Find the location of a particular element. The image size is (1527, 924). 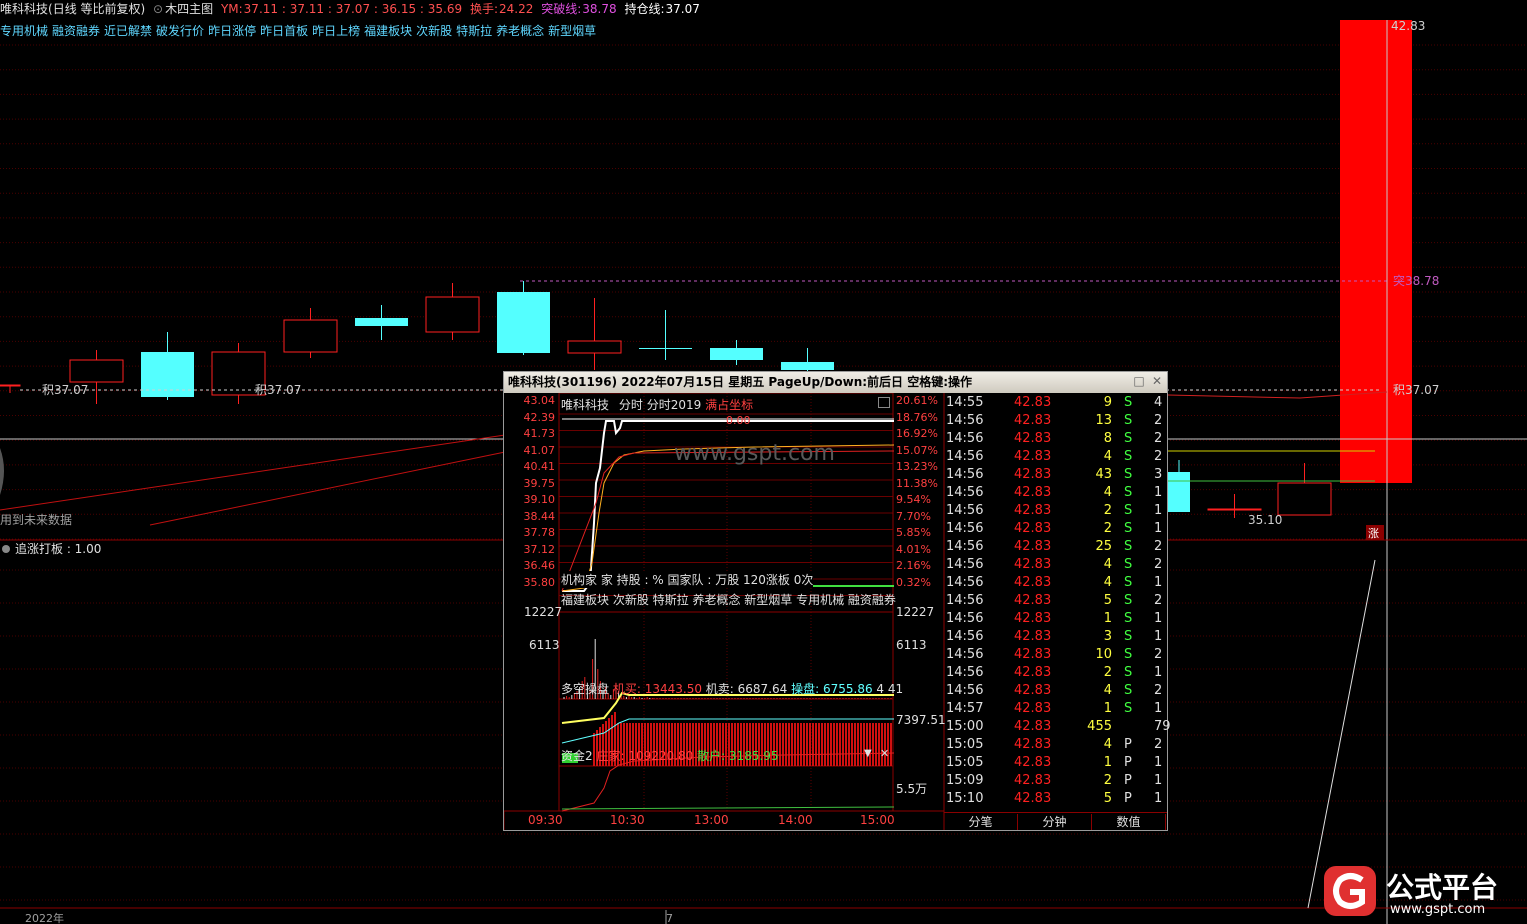

tick-volume: 455 is located at coordinates (1099, 726).